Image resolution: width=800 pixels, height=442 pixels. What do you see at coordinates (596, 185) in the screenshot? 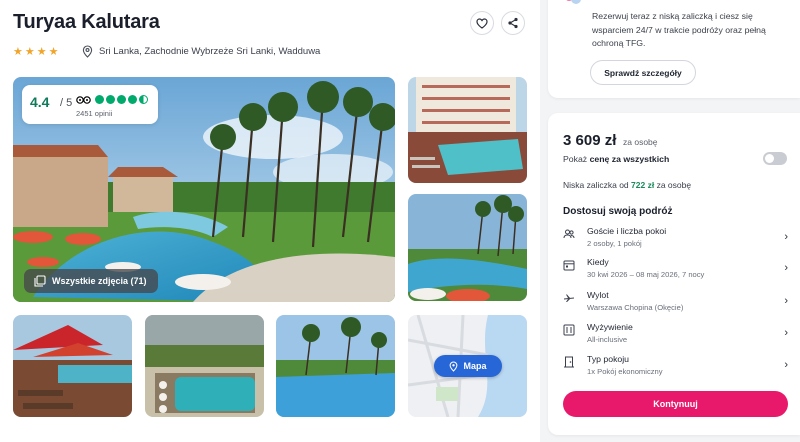
I see `deposit-prefix: Niska zaliczka od` at bounding box center [596, 185].